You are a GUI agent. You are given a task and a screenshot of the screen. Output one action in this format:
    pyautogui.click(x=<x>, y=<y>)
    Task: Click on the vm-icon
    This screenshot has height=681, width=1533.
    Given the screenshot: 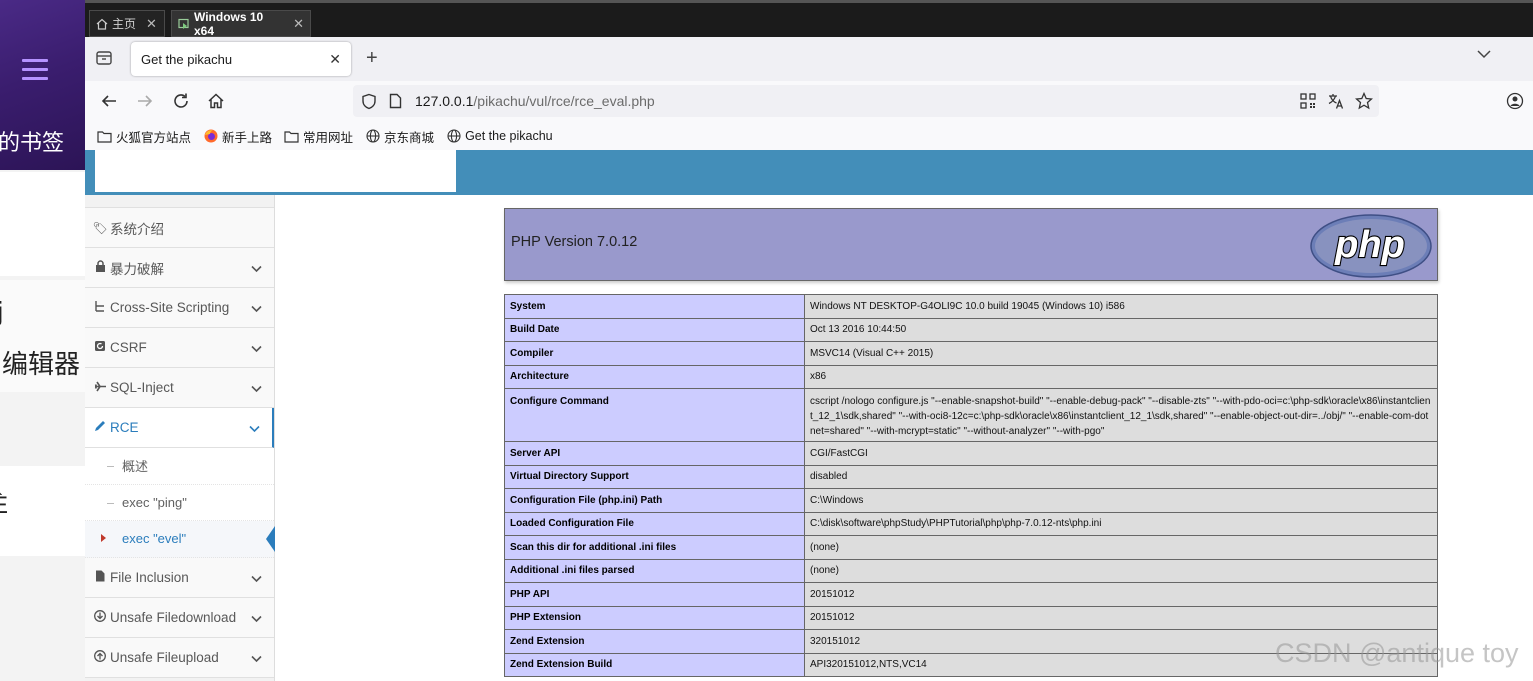 What is the action you would take?
    pyautogui.click(x=184, y=24)
    